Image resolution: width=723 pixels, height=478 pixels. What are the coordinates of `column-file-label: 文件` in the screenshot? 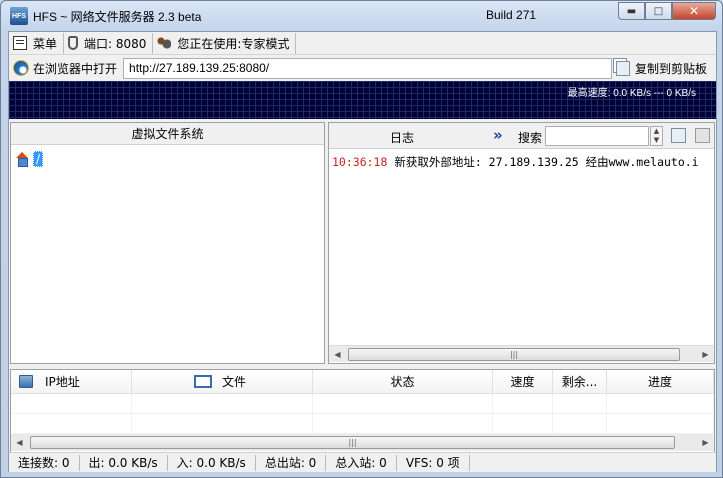 It's located at (234, 382).